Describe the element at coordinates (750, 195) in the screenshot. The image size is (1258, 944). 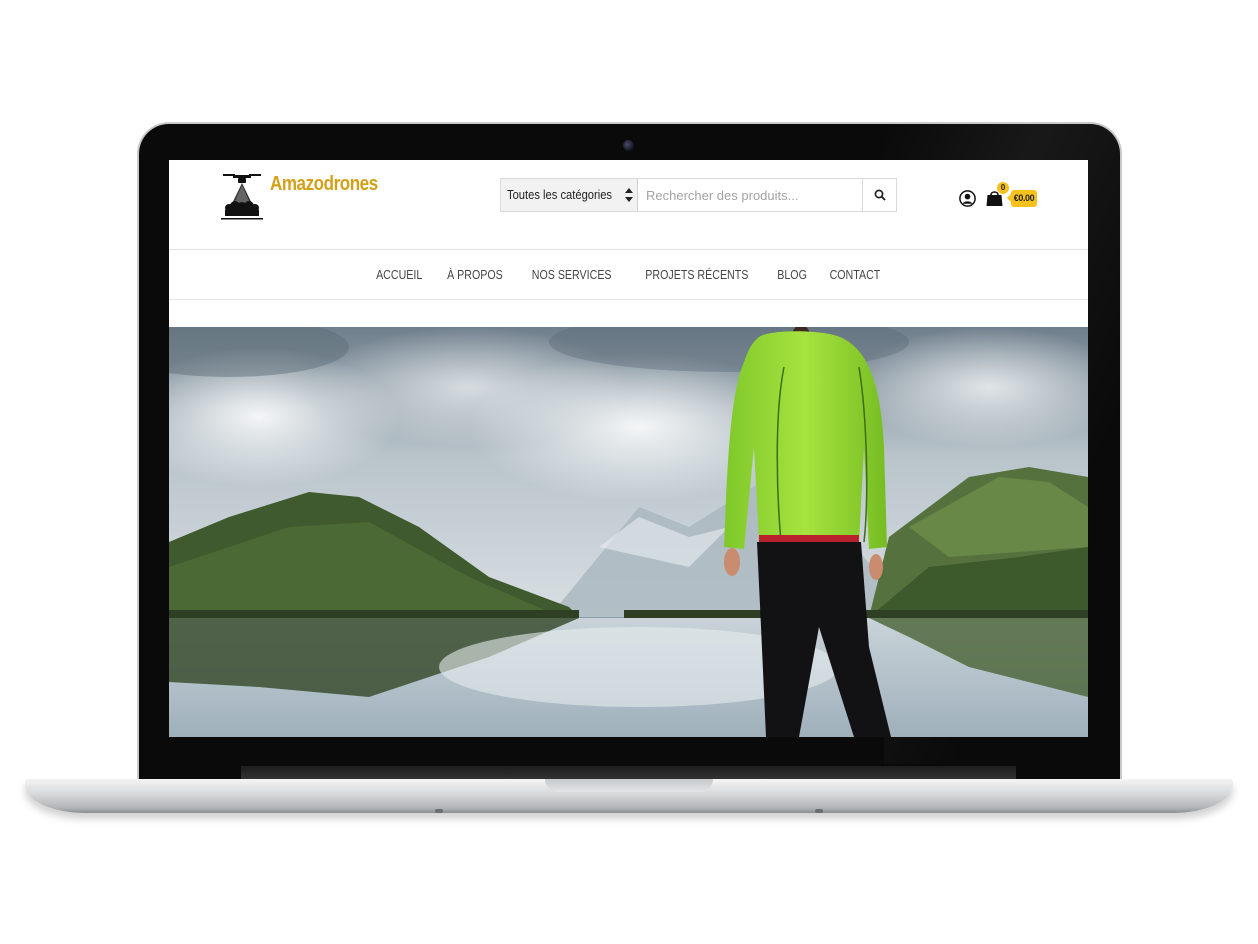
I see `search-input` at that location.